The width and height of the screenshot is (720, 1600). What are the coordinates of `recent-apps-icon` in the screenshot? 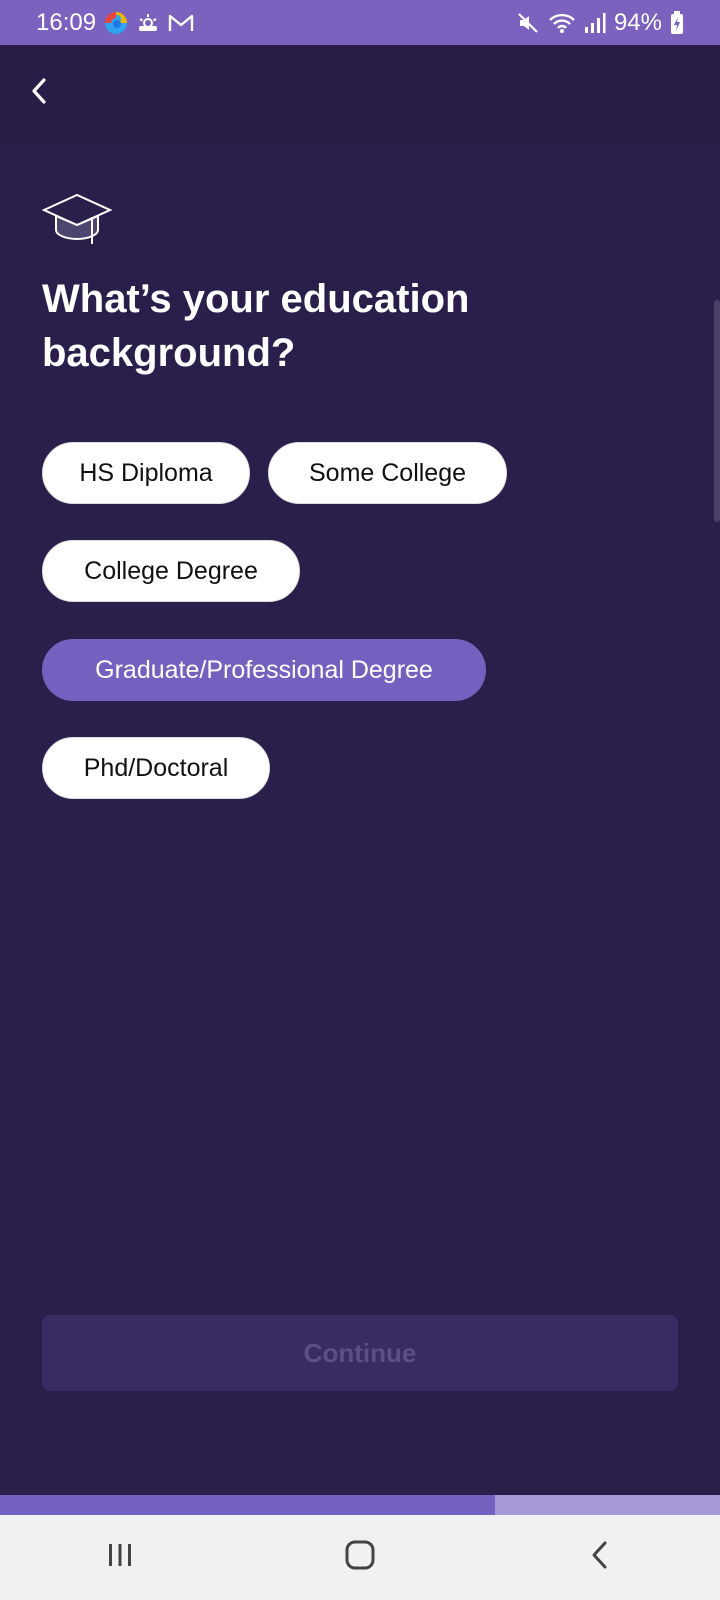 It's located at (120, 1557).